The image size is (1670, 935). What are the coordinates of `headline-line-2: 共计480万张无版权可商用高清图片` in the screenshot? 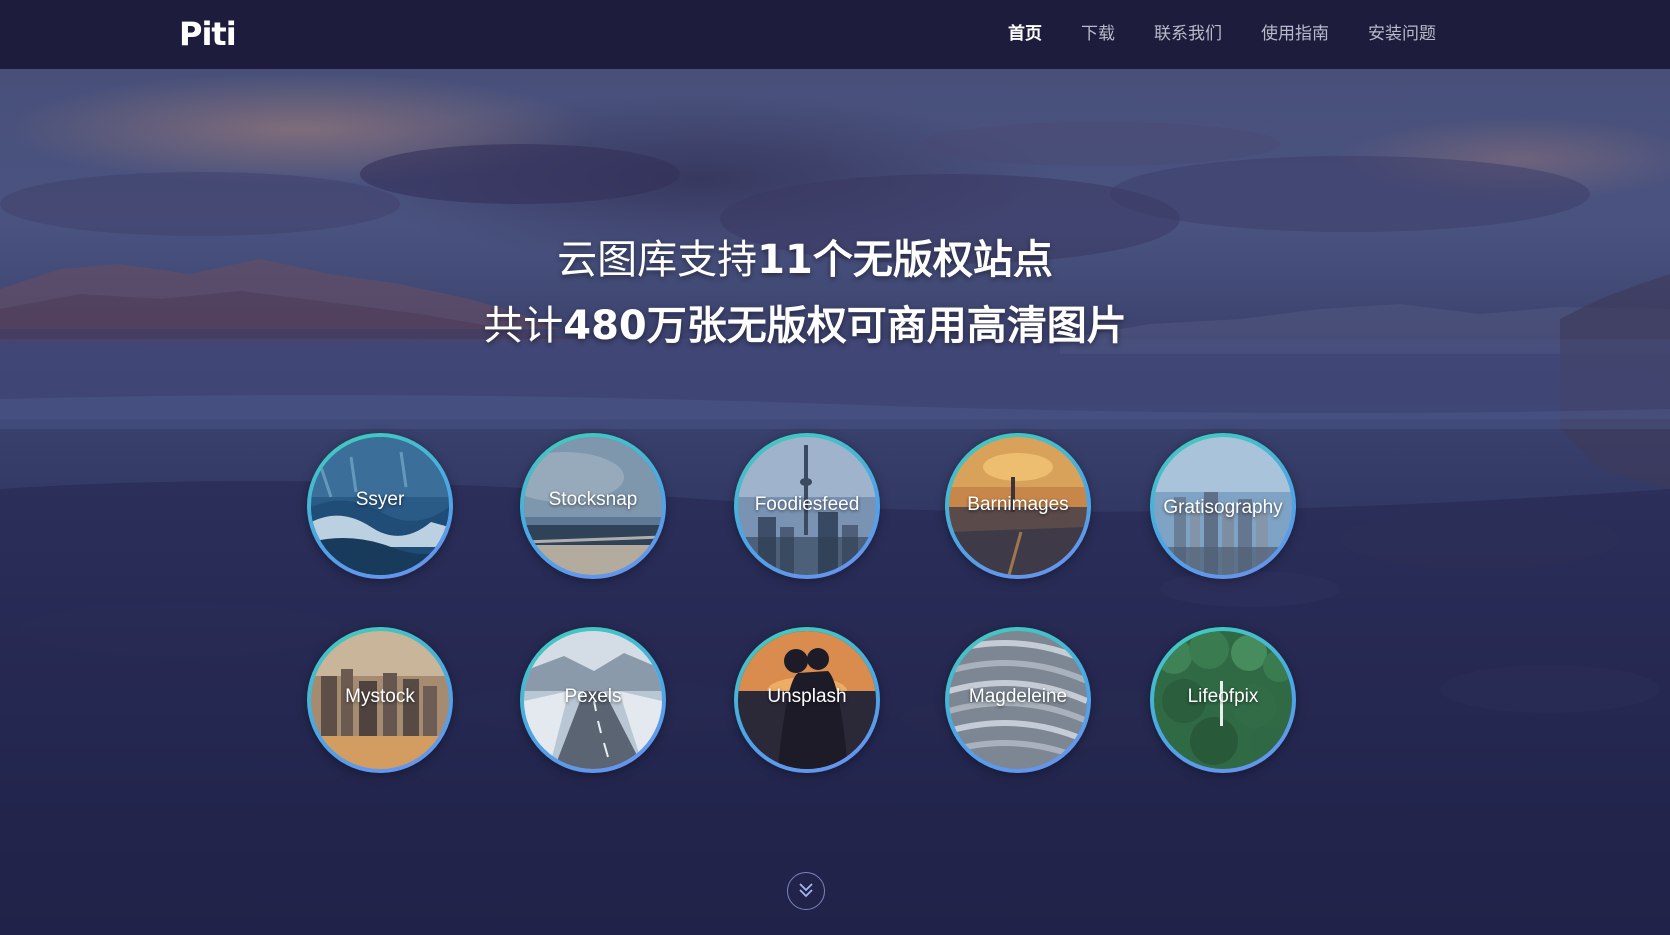 It's located at (805, 326).